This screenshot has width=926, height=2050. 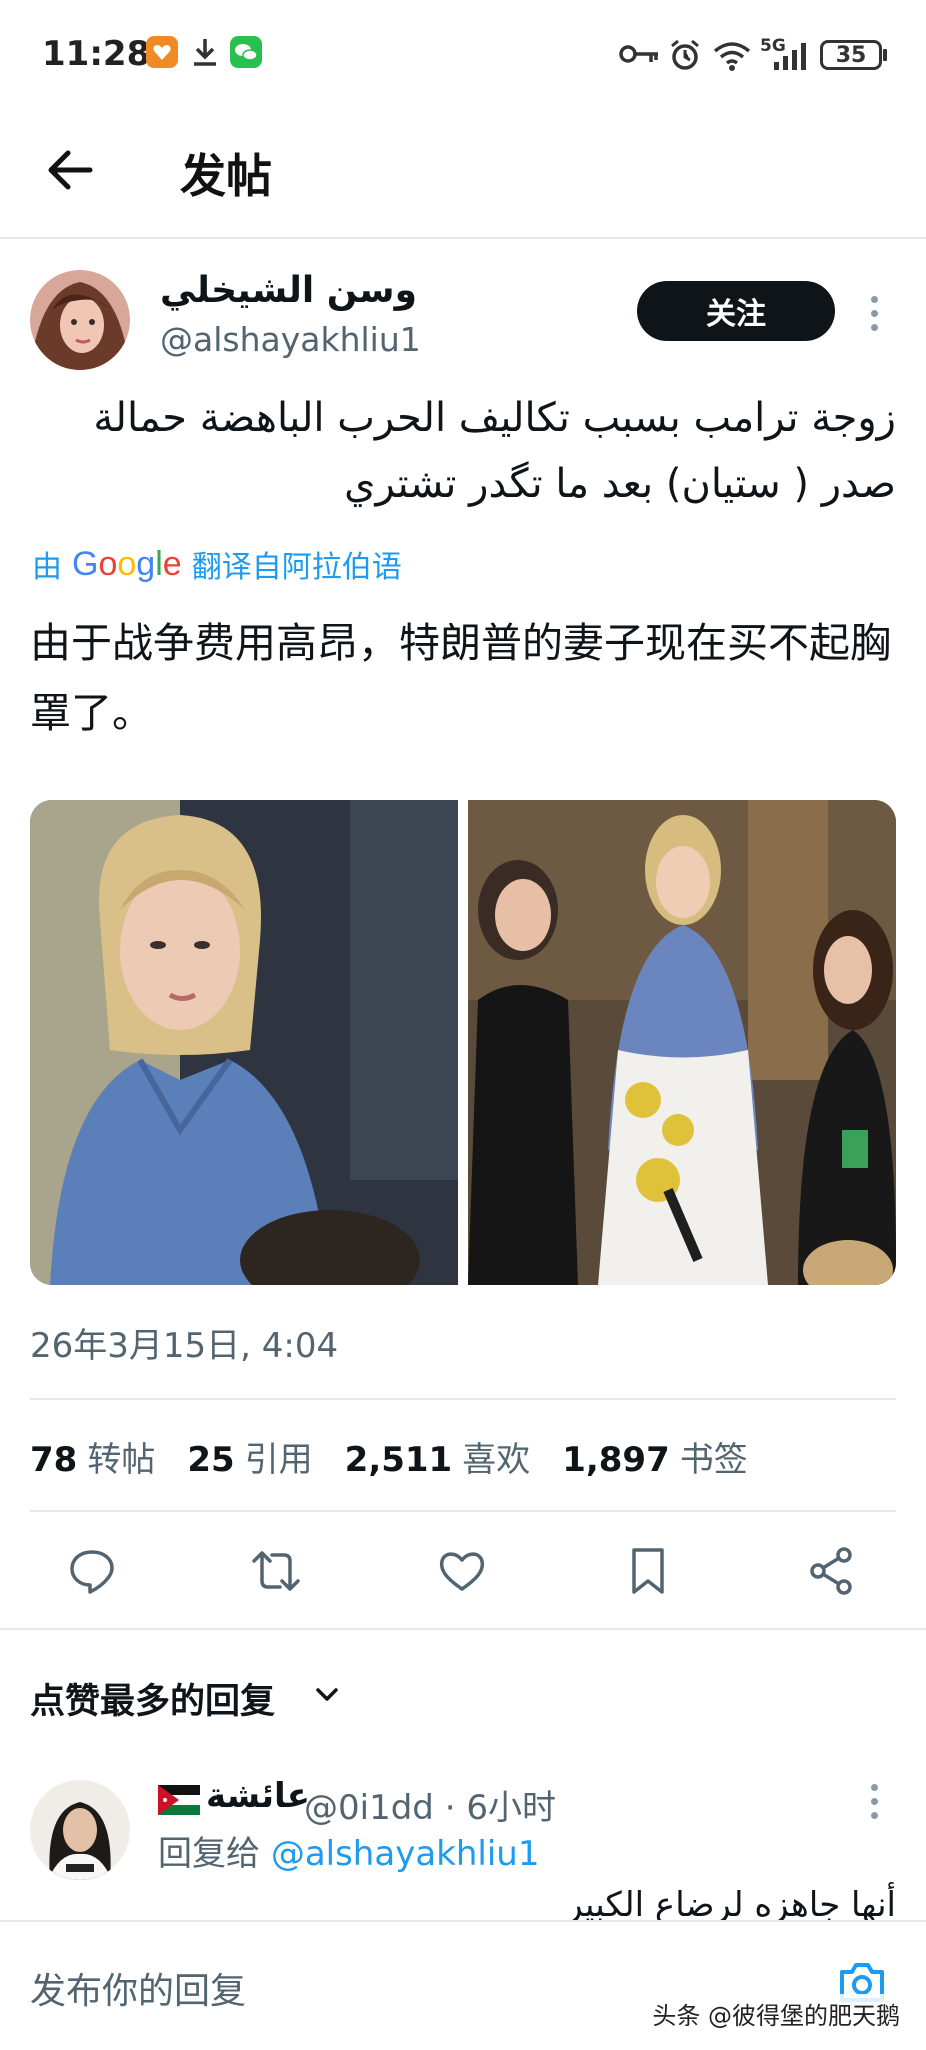 I want to click on watermark: 头条 @彼得堡的肥天鹅, so click(x=776, y=2013).